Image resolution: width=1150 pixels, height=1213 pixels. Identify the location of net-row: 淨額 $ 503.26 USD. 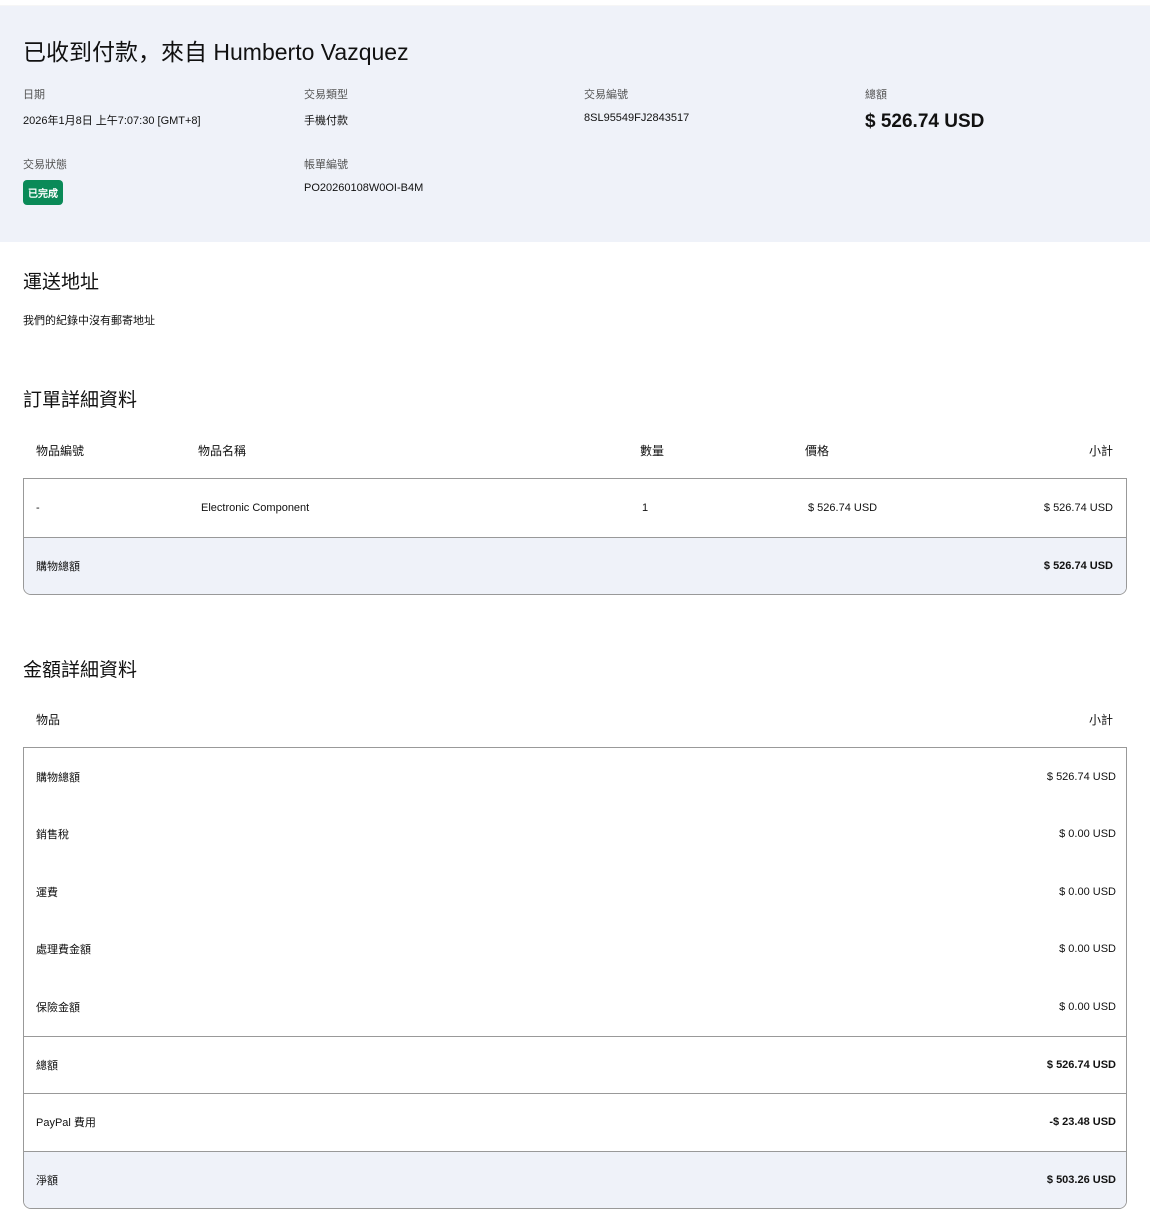
(575, 1179).